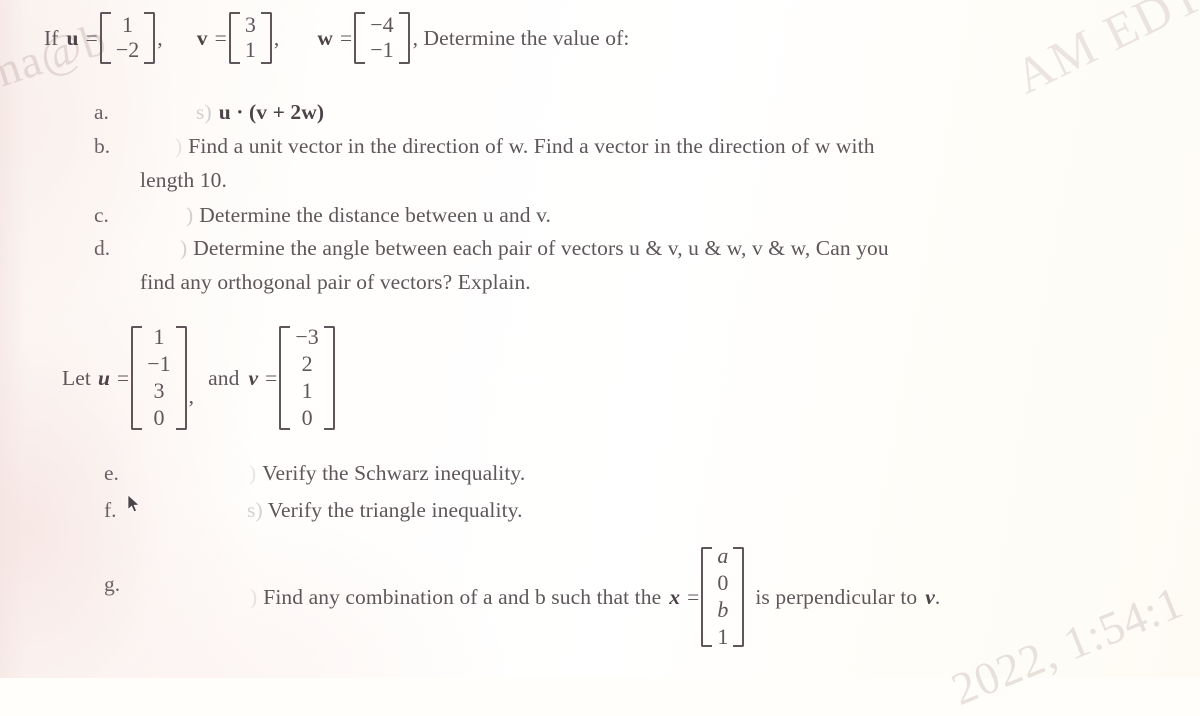  I want to click on vector-u-definition: 1 −1 3 0, so click(159, 377).